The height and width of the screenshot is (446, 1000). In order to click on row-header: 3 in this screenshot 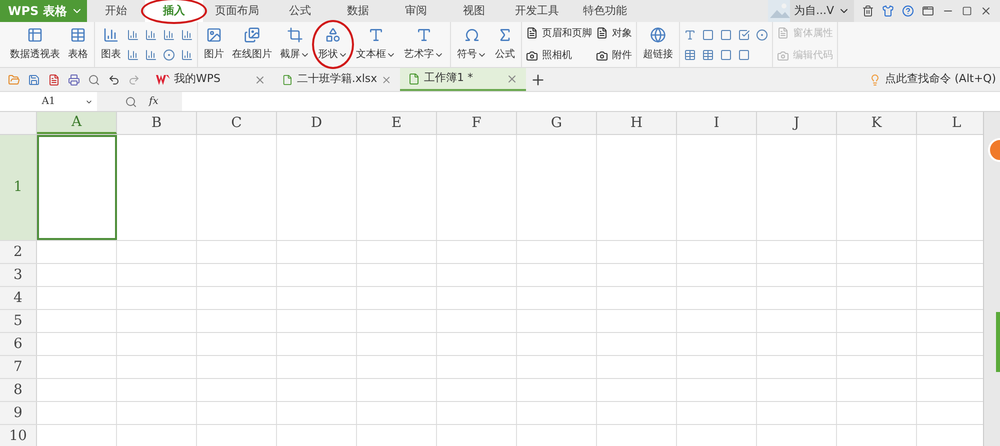, I will do `click(18, 275)`.